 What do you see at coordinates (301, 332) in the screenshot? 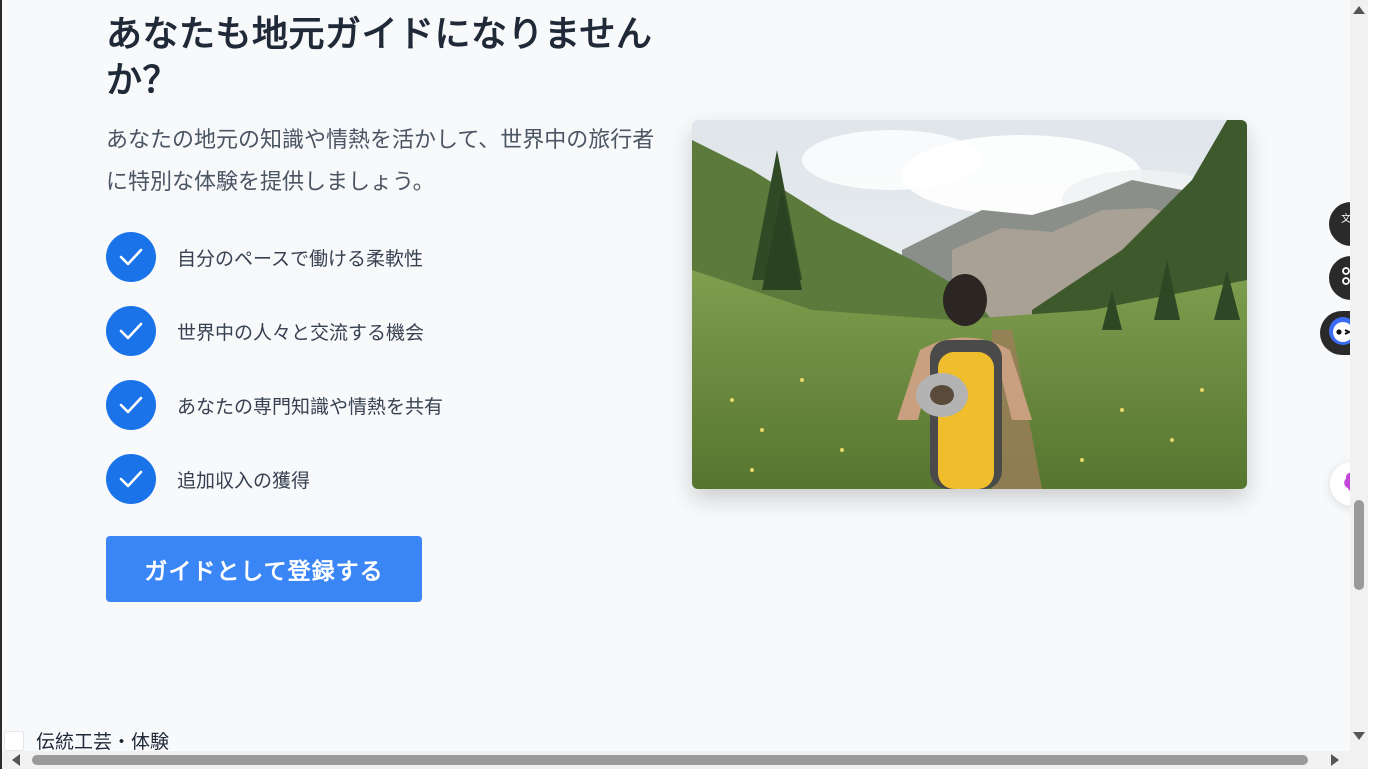
I see `feature-label: 世界中の人々と交流する機会` at bounding box center [301, 332].